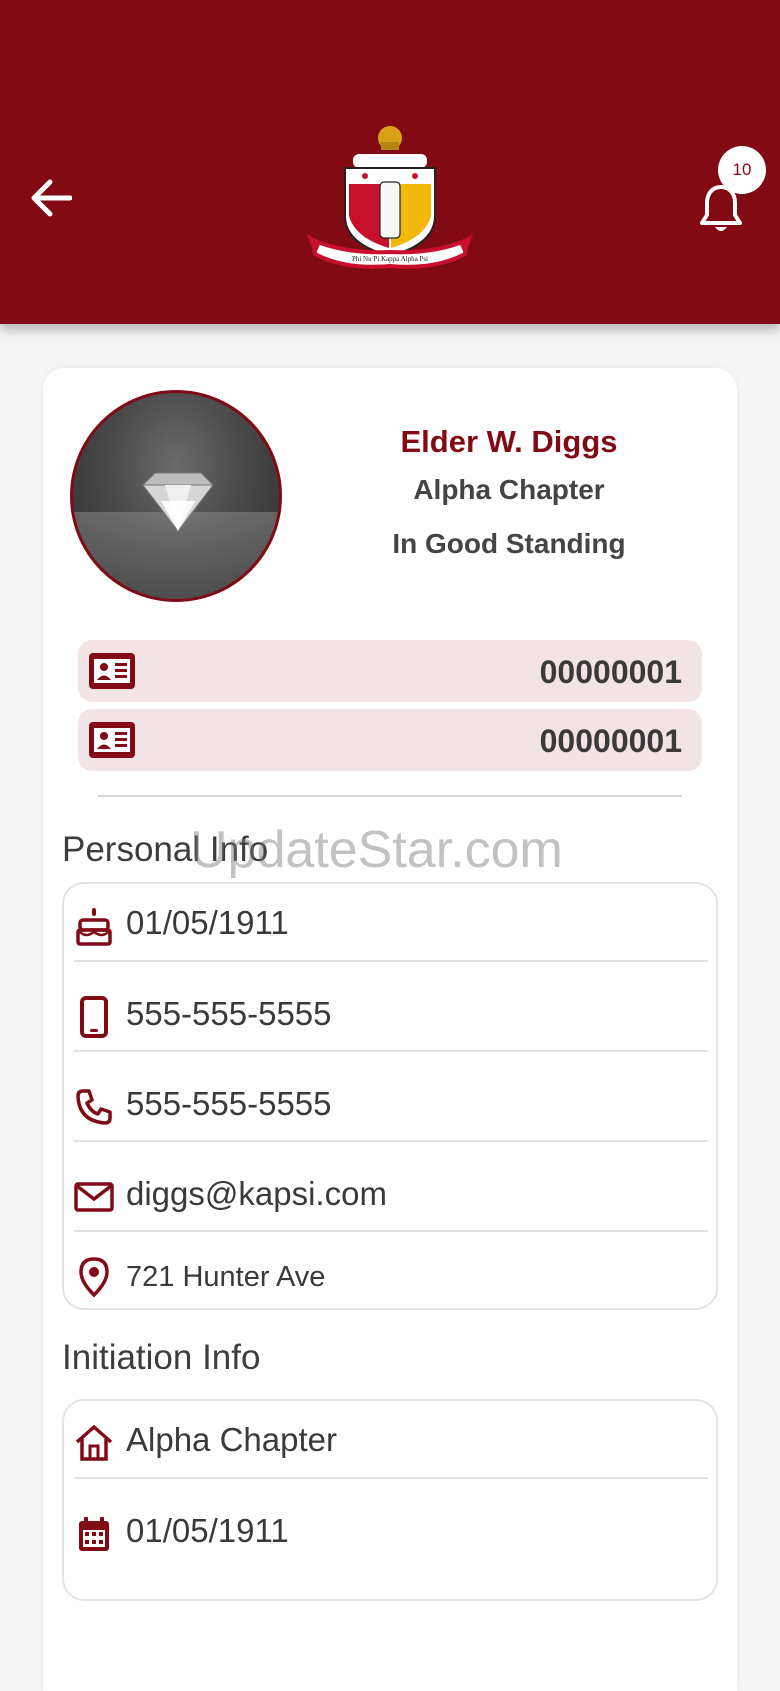 The width and height of the screenshot is (780, 1691). I want to click on initiation-info-title: Initiation Info, so click(161, 1357).